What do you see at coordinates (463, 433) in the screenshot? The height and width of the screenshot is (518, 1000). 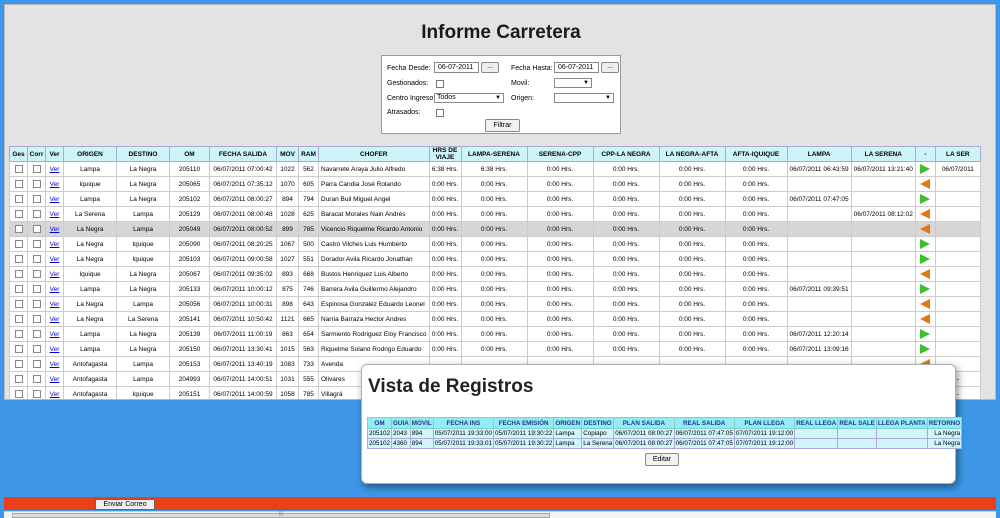 I see `vista-cell: 05/07/2011 19:33:00` at bounding box center [463, 433].